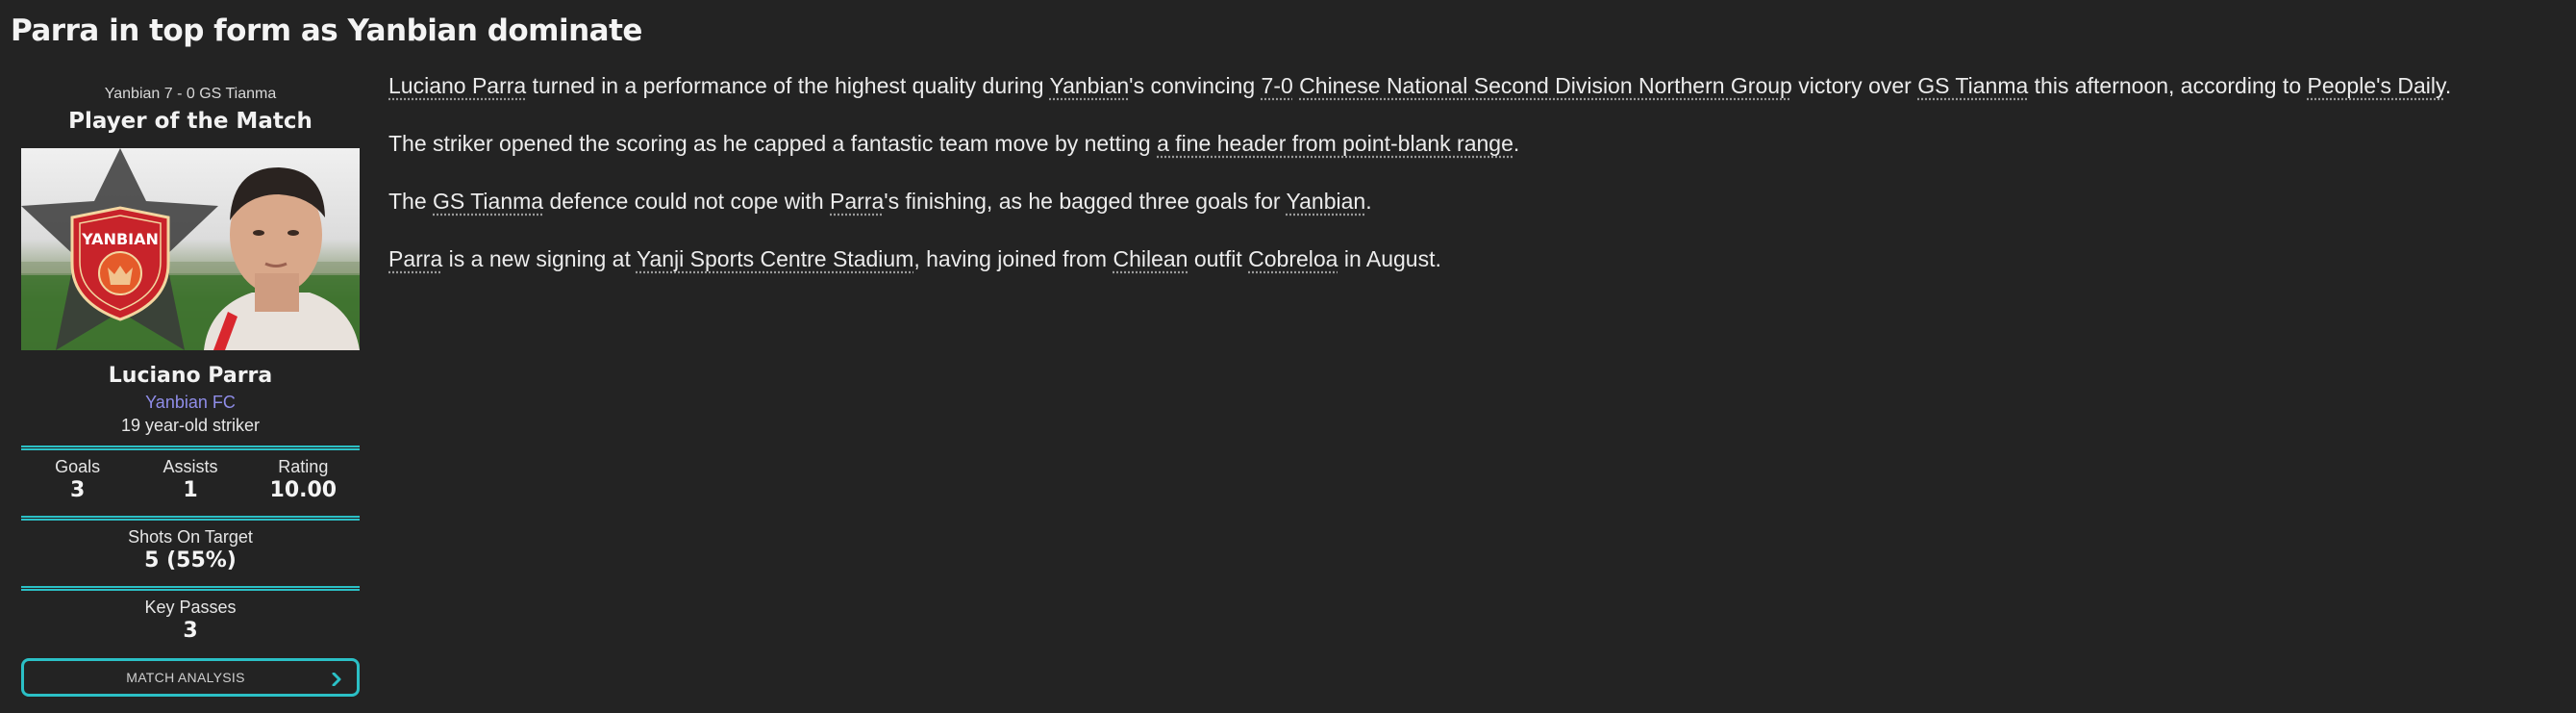  What do you see at coordinates (326, 31) in the screenshot?
I see `news-headline: Parra in top form as Yanbian dominate` at bounding box center [326, 31].